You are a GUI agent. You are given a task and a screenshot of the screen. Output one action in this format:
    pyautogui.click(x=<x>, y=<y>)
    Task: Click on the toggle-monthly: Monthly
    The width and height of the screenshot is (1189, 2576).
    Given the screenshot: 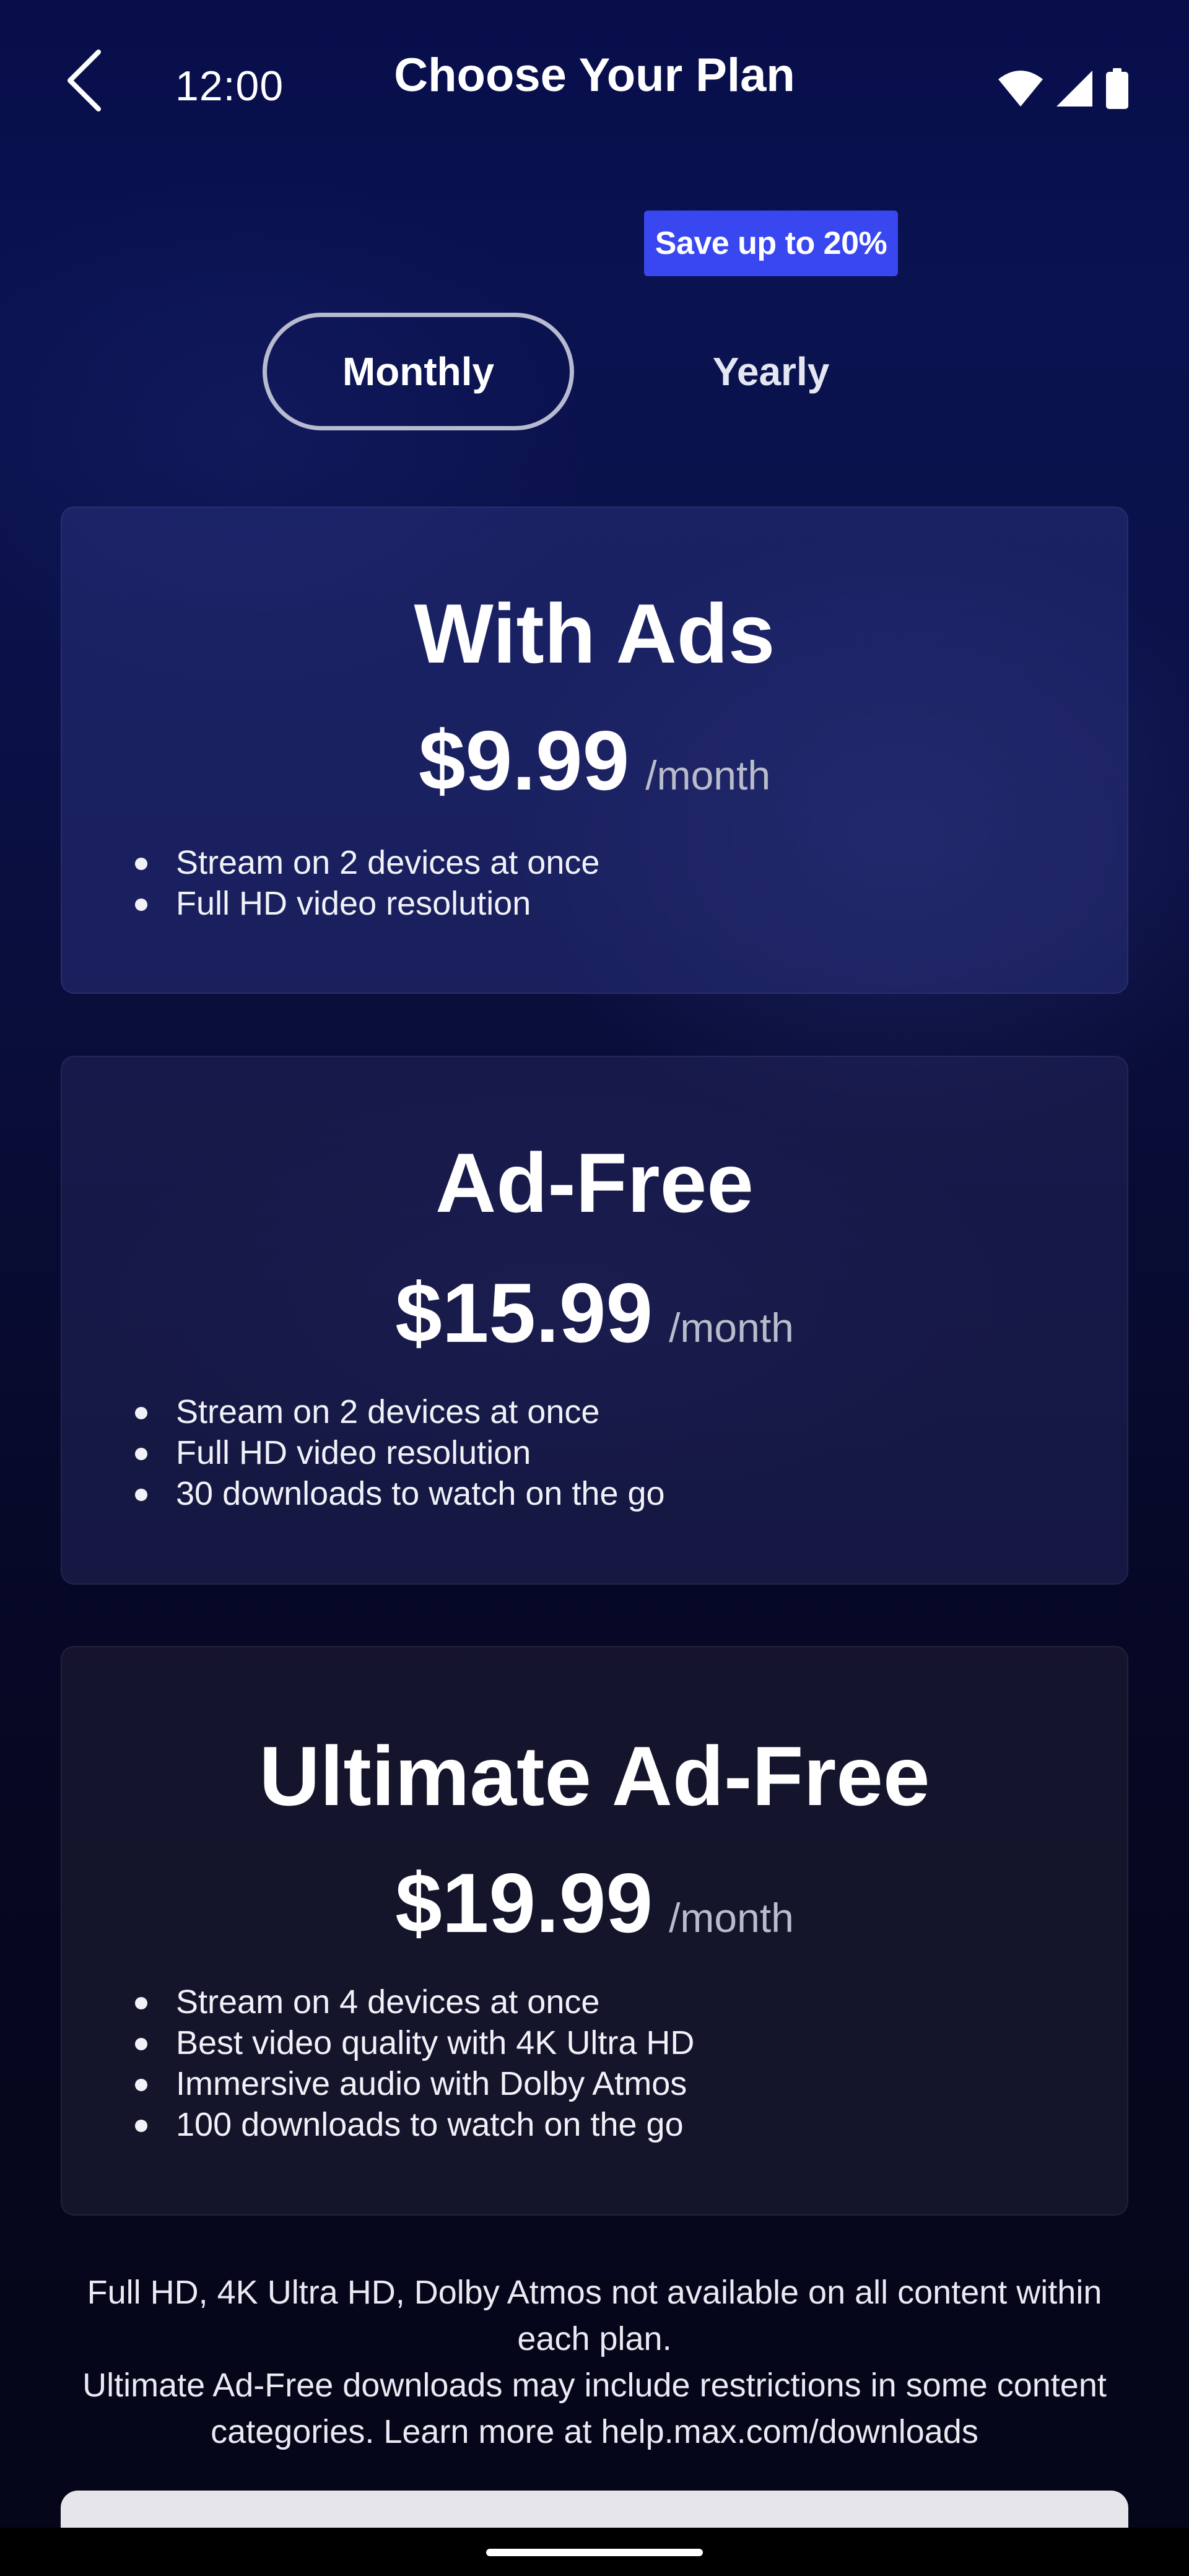 What is the action you would take?
    pyautogui.click(x=418, y=371)
    